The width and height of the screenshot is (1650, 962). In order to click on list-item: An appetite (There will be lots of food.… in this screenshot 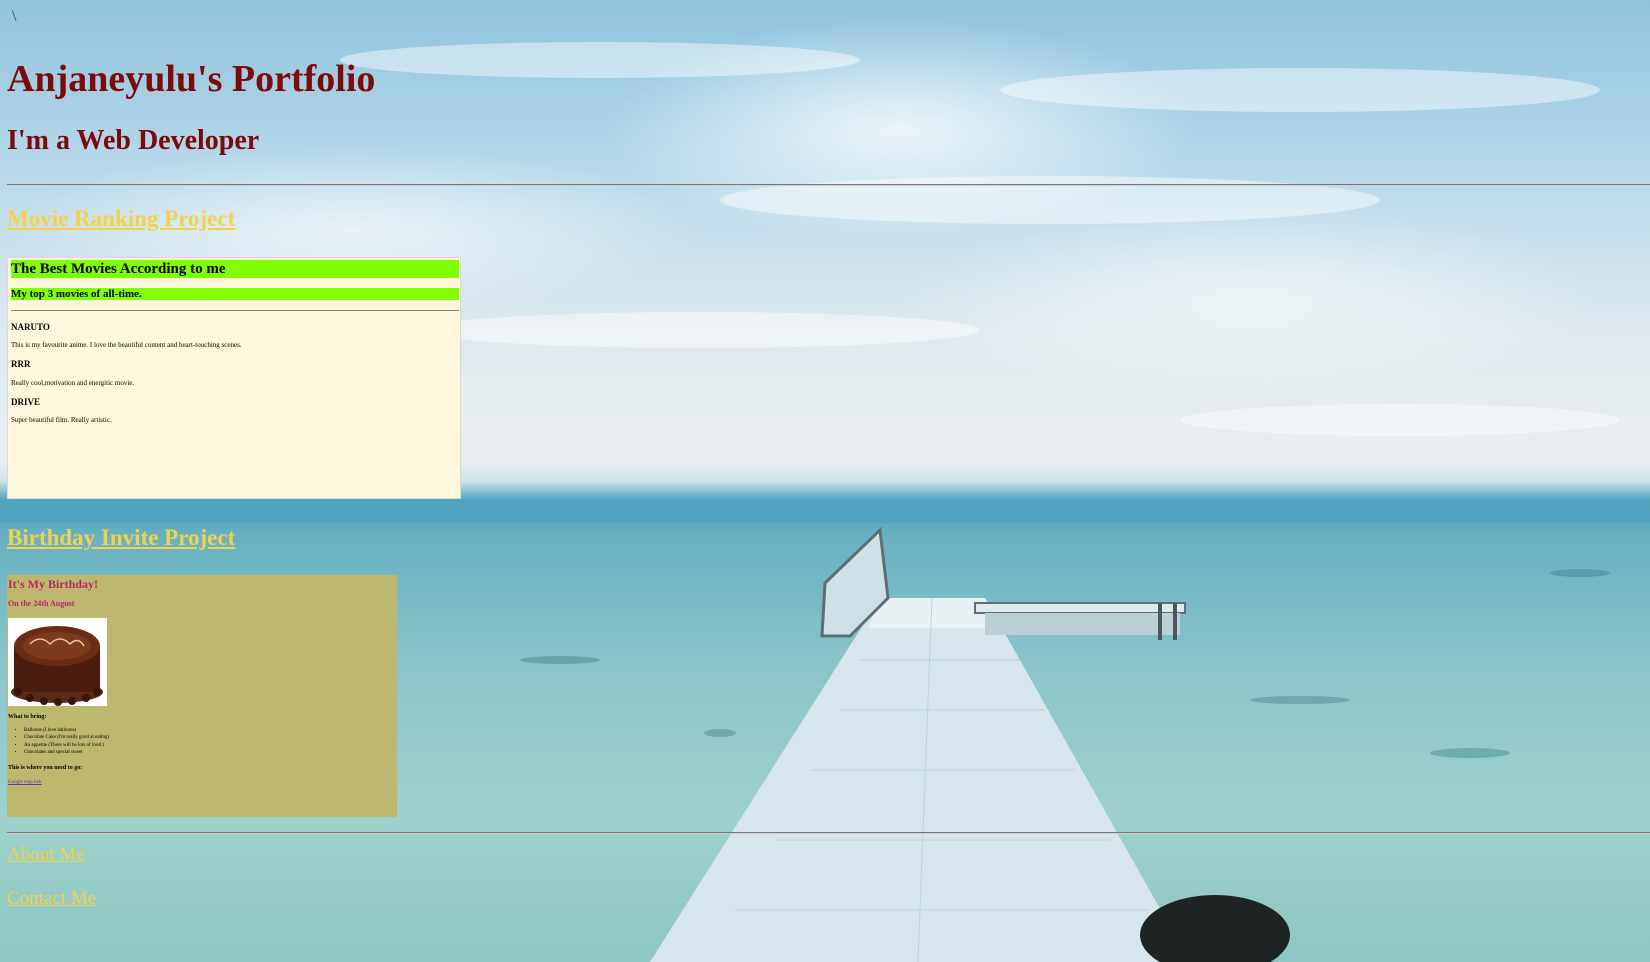, I will do `click(66, 745)`.